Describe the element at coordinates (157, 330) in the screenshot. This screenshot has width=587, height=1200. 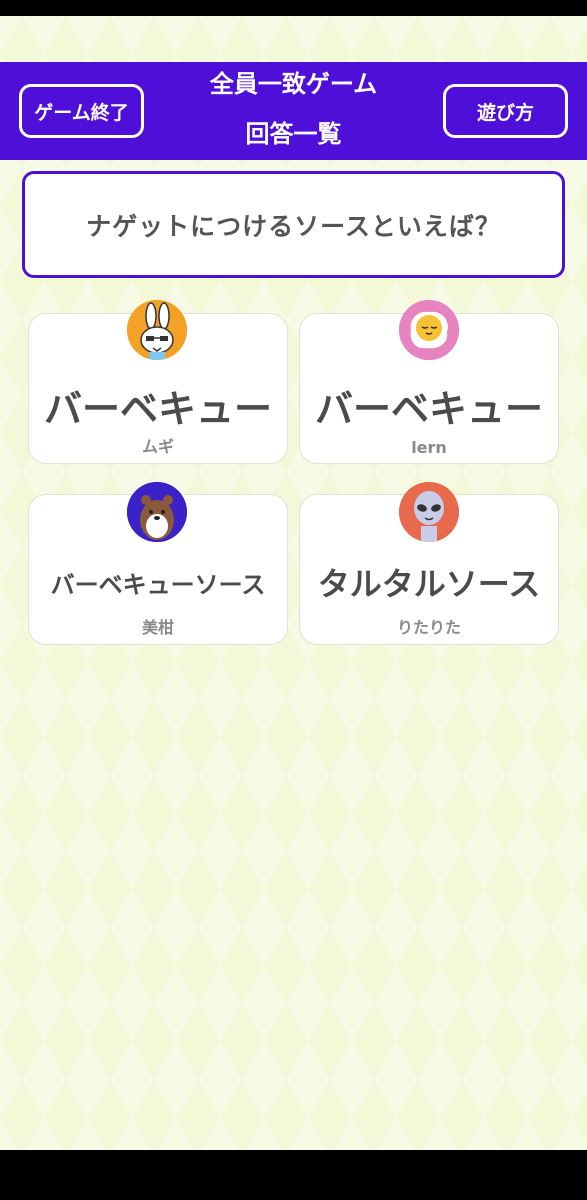
I see `rabbit-icon` at that location.